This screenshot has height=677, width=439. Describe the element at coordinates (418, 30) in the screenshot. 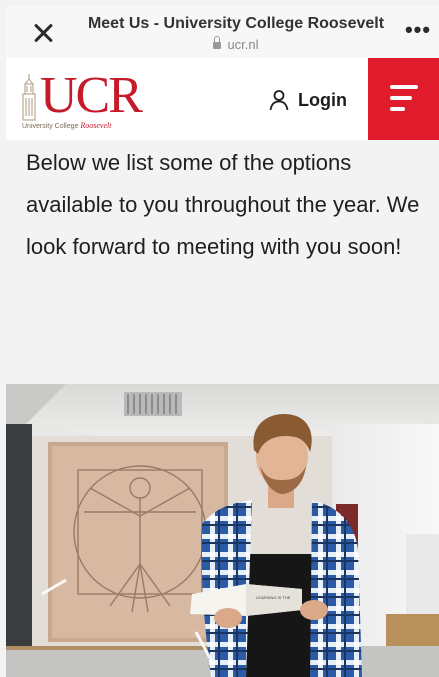

I see `more-icon: •••` at that location.